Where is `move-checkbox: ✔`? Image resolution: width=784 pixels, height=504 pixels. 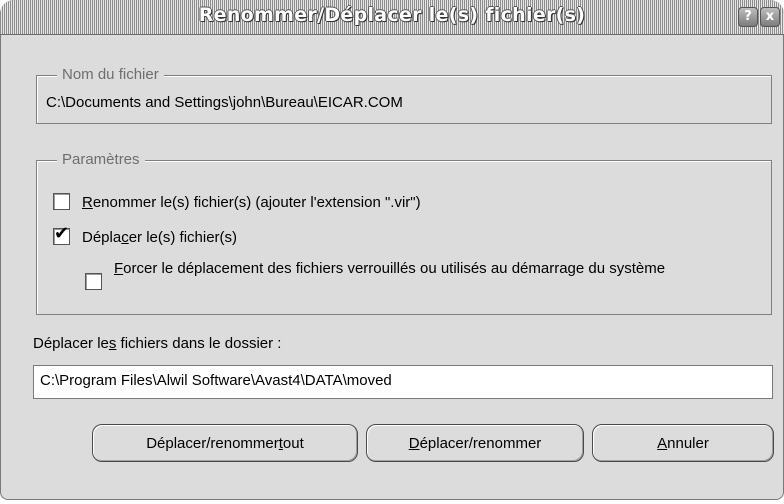 move-checkbox: ✔ is located at coordinates (61, 234).